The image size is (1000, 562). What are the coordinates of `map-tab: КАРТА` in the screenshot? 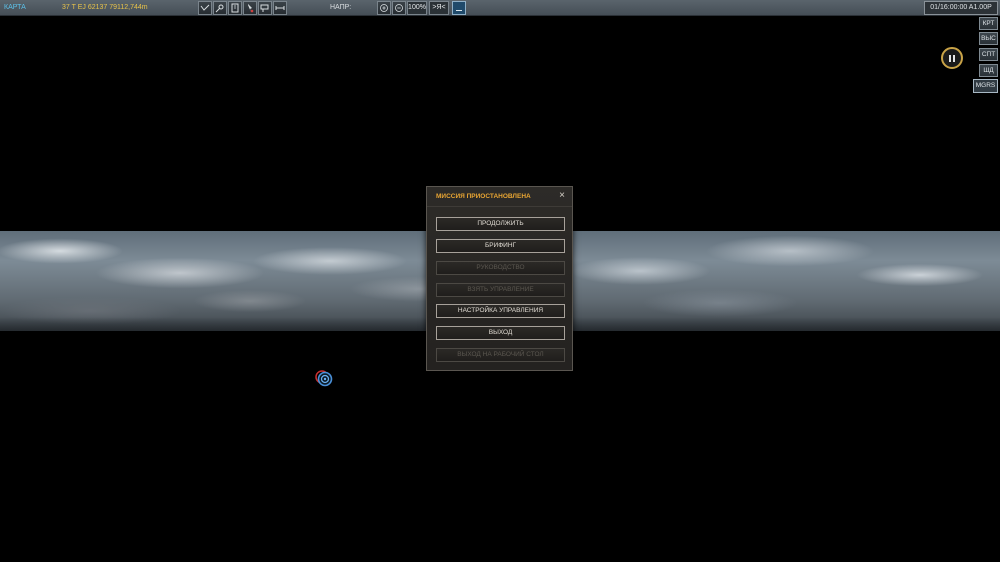 It's located at (15, 8).